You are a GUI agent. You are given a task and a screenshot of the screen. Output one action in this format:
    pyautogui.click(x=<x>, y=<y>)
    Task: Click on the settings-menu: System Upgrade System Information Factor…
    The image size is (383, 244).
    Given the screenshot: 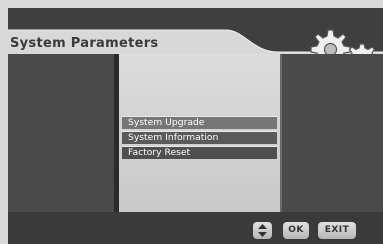 What is the action you would take?
    pyautogui.click(x=199, y=138)
    